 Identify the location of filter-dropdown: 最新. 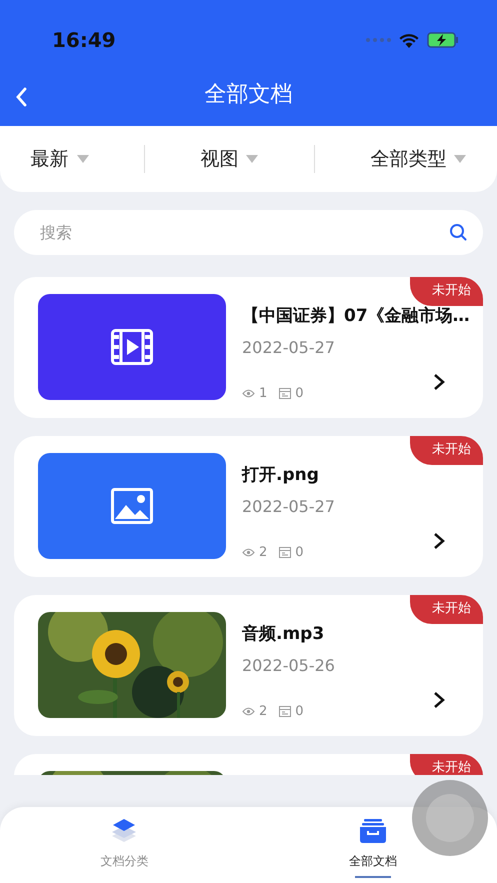
(59, 159).